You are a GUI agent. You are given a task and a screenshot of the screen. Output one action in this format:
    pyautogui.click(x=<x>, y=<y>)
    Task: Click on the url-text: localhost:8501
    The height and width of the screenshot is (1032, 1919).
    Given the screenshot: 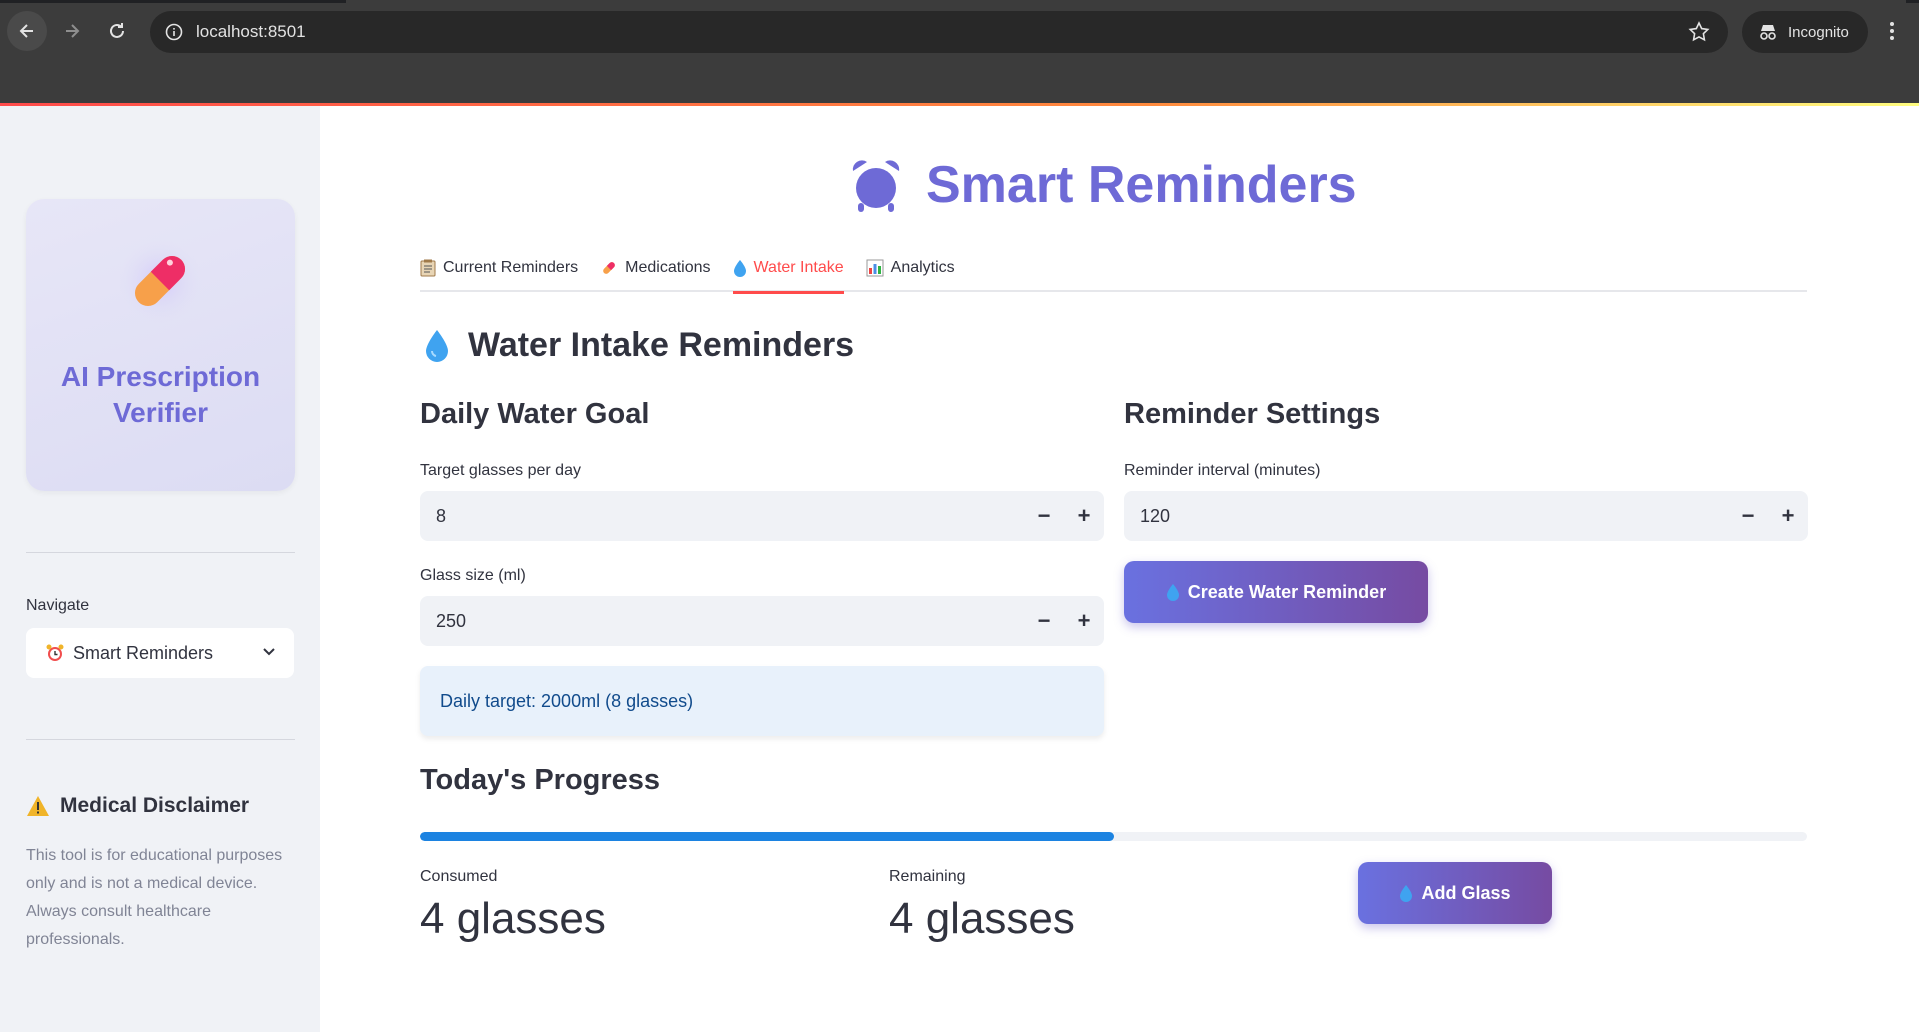 What is the action you would take?
    pyautogui.click(x=251, y=32)
    